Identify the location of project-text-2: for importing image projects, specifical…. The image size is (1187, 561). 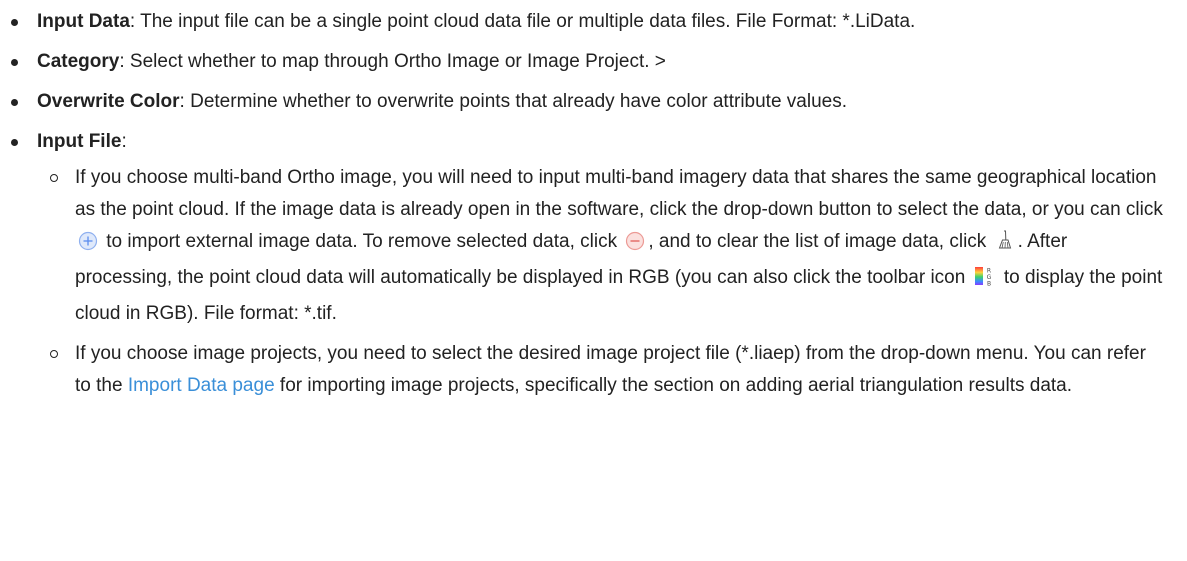
(676, 385).